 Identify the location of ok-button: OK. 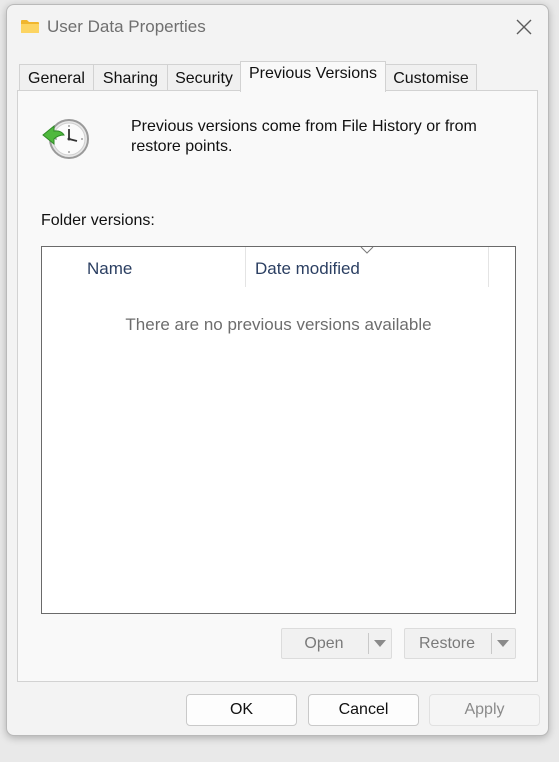
(241, 710).